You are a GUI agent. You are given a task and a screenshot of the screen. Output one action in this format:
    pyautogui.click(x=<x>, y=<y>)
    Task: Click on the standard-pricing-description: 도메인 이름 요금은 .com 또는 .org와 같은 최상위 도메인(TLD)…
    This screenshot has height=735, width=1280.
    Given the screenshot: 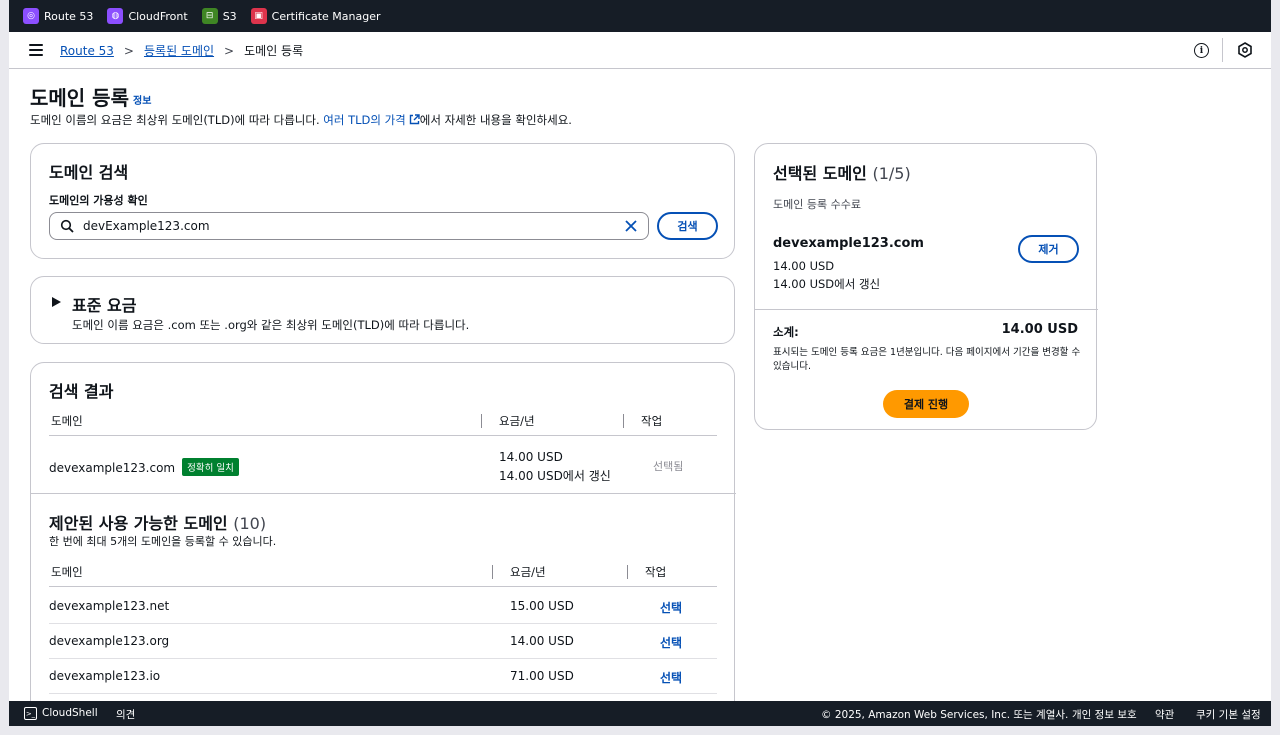 What is the action you would take?
    pyautogui.click(x=271, y=325)
    